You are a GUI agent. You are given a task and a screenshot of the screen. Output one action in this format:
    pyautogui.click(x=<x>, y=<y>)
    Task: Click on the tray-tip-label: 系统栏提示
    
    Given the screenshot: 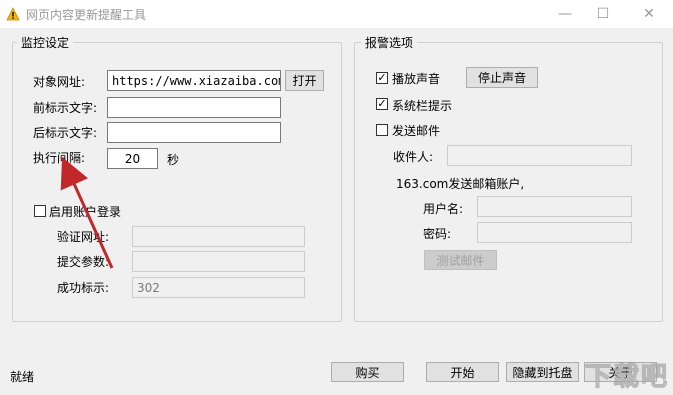 What is the action you would take?
    pyautogui.click(x=422, y=106)
    